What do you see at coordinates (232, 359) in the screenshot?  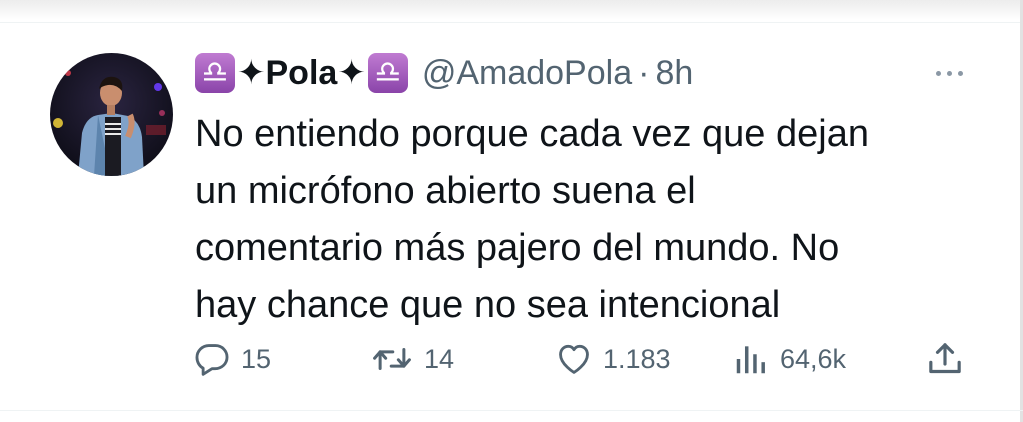 I see `reply-button: 15` at bounding box center [232, 359].